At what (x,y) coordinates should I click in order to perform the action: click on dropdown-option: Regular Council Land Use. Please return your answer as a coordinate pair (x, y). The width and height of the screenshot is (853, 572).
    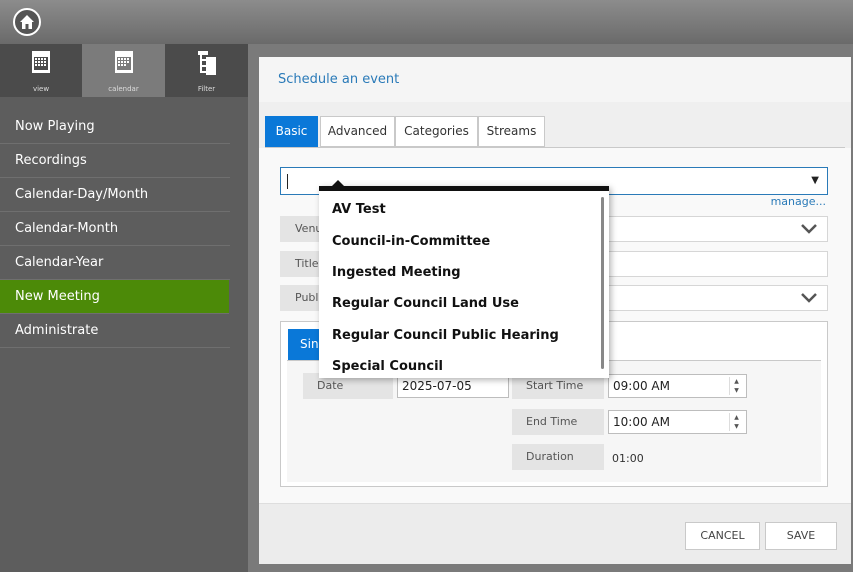
    Looking at the image, I should click on (425, 303).